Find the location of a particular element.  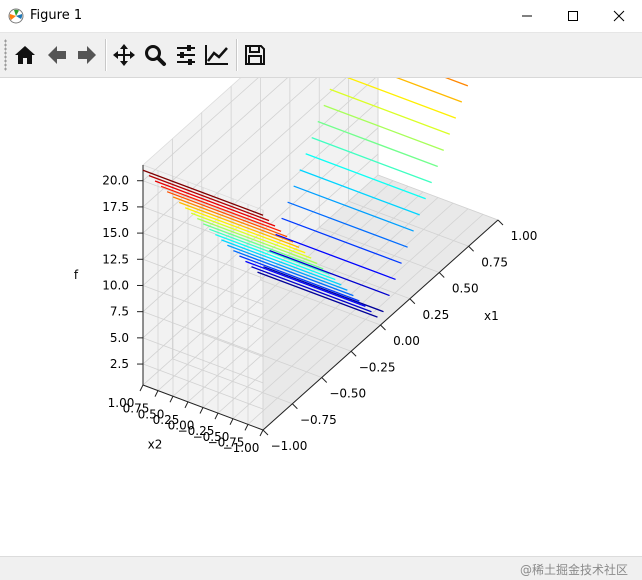

back-button is located at coordinates (57, 55).